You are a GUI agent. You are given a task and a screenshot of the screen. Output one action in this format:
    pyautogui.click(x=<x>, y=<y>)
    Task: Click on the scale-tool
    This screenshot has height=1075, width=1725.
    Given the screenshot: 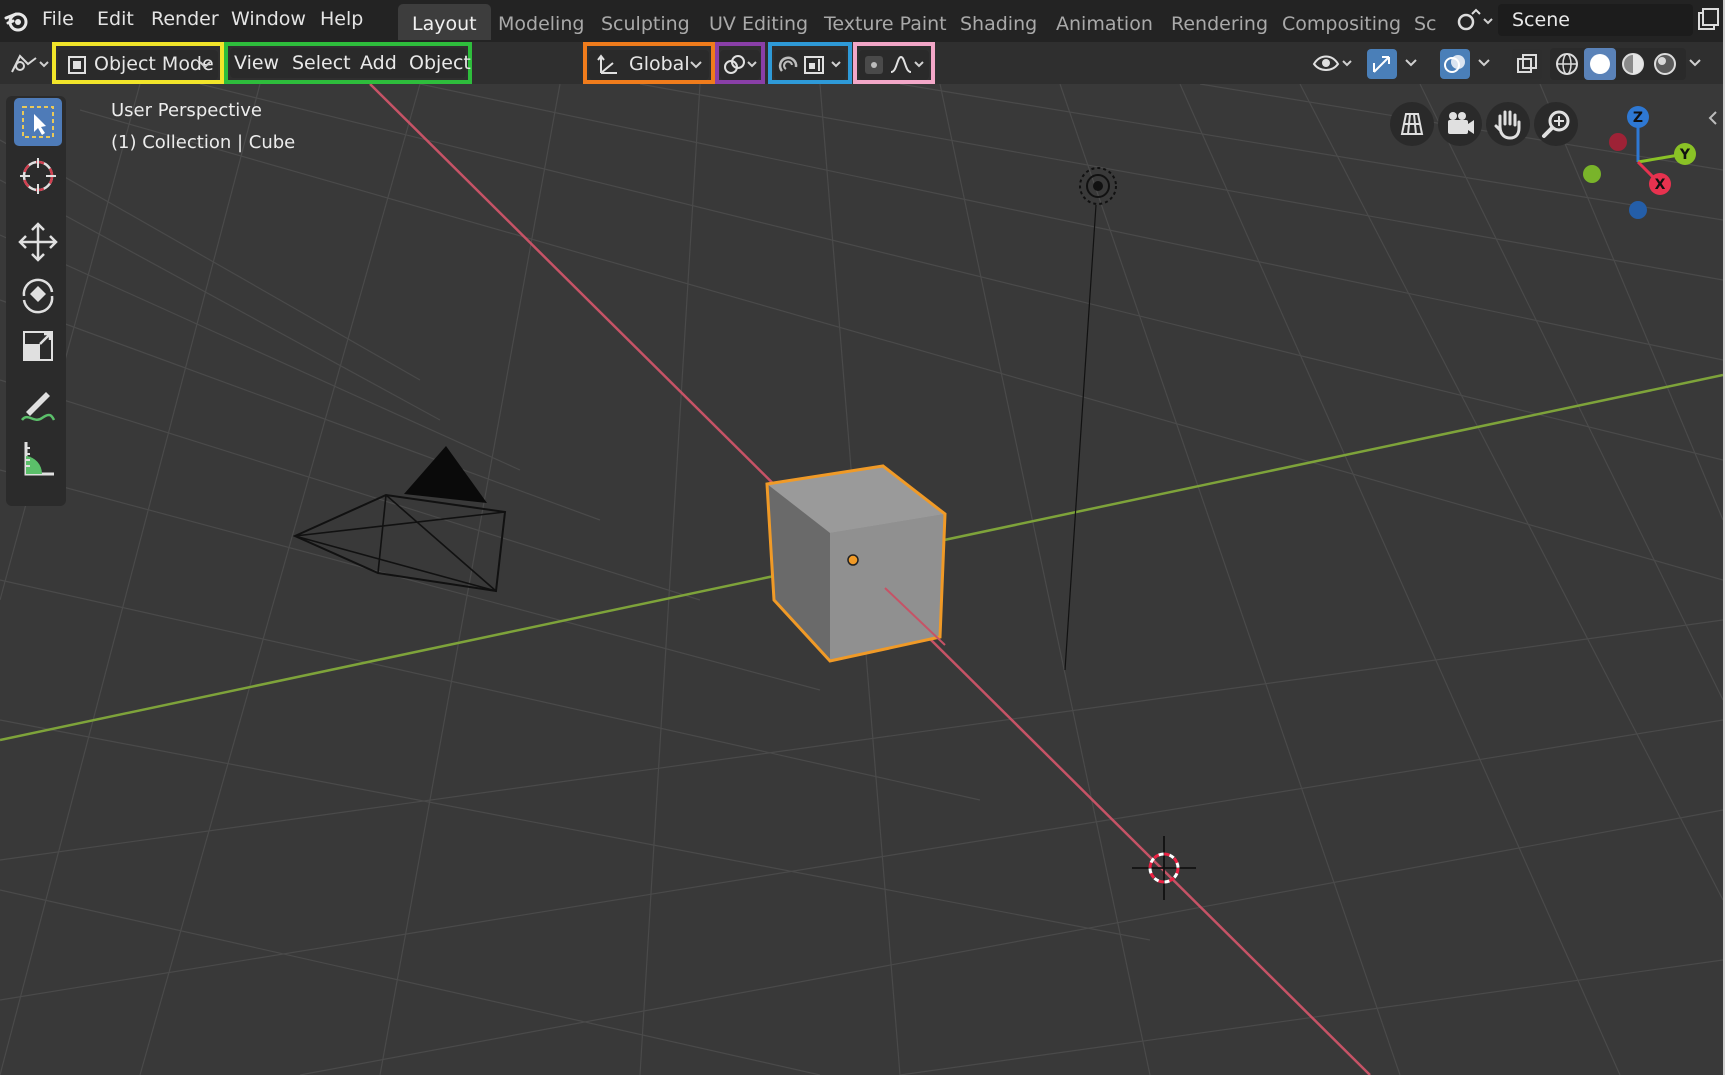 What is the action you would take?
    pyautogui.click(x=38, y=346)
    